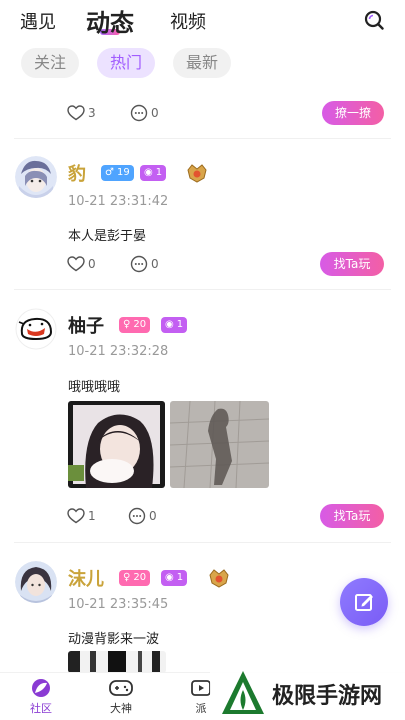 This screenshot has width=405, height=720. What do you see at coordinates (114, 639) in the screenshot?
I see `post-text: 动漫背影来一波` at bounding box center [114, 639].